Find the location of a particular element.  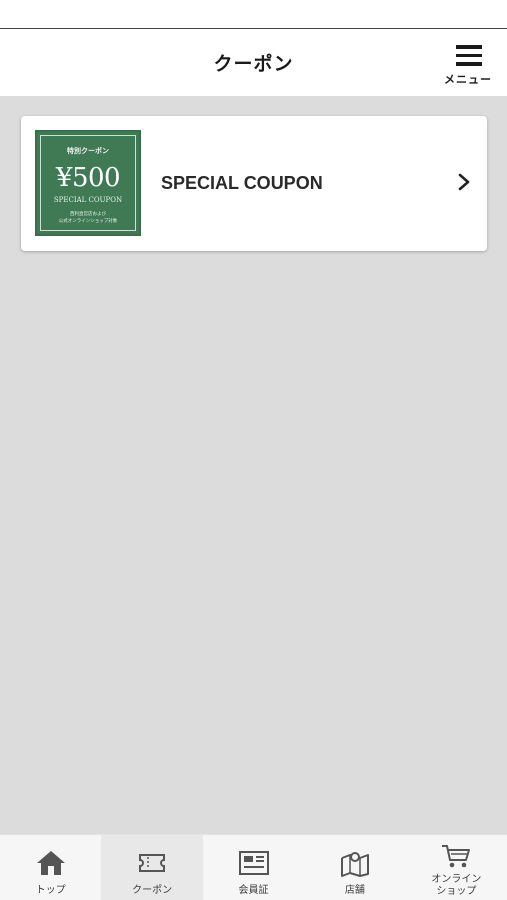

map-icon is located at coordinates (354, 864).